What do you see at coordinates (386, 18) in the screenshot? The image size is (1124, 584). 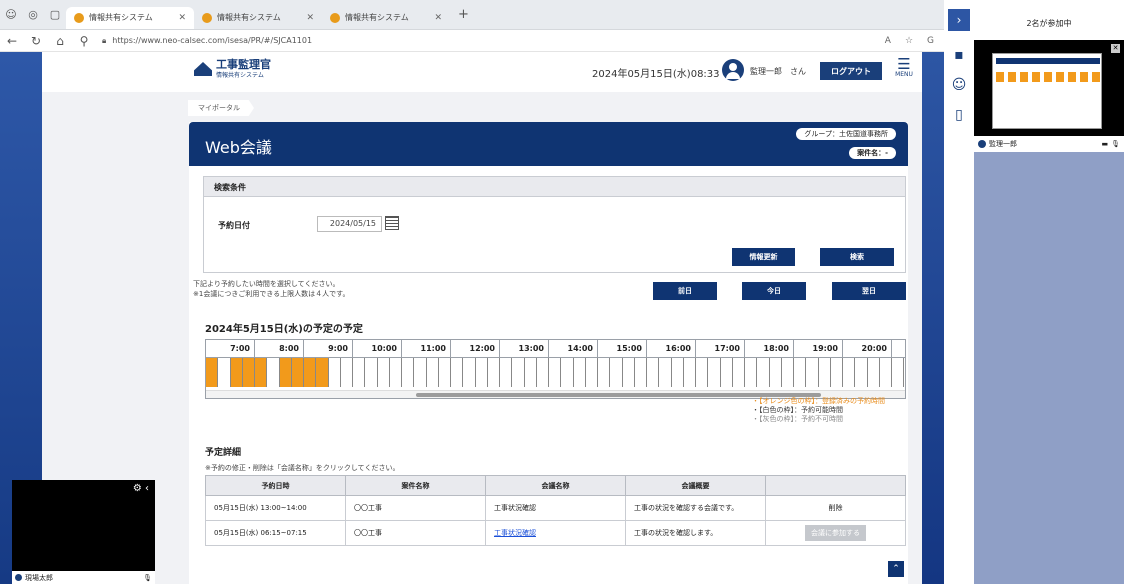 I see `browser-tab-3: 情報共有システム ✕` at bounding box center [386, 18].